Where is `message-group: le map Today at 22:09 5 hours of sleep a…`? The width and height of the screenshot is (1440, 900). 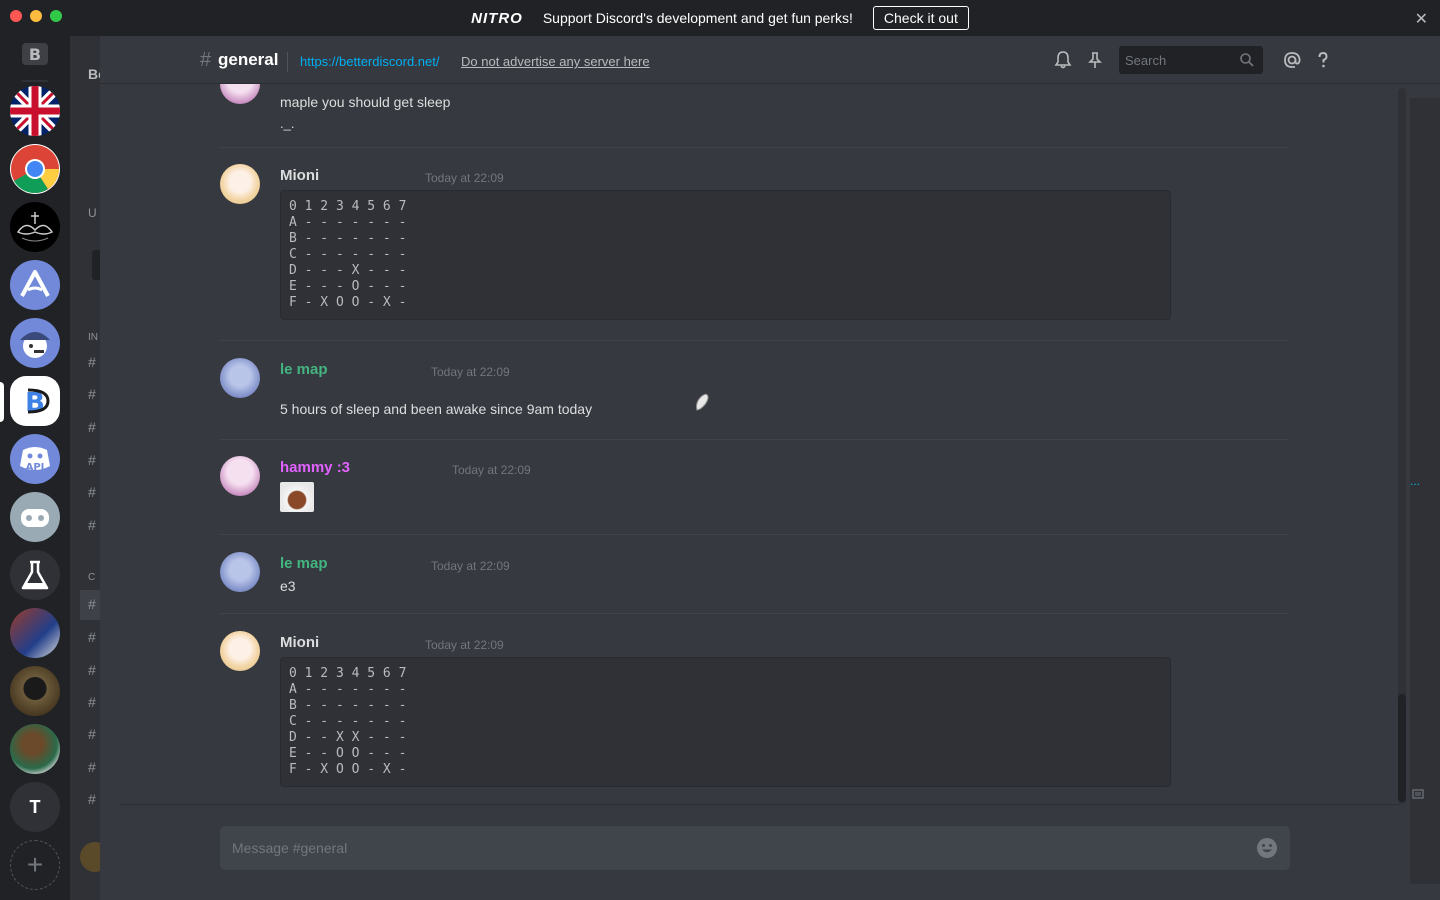 message-group: le map Today at 22:09 5 hours of sleep a… is located at coordinates (754, 393).